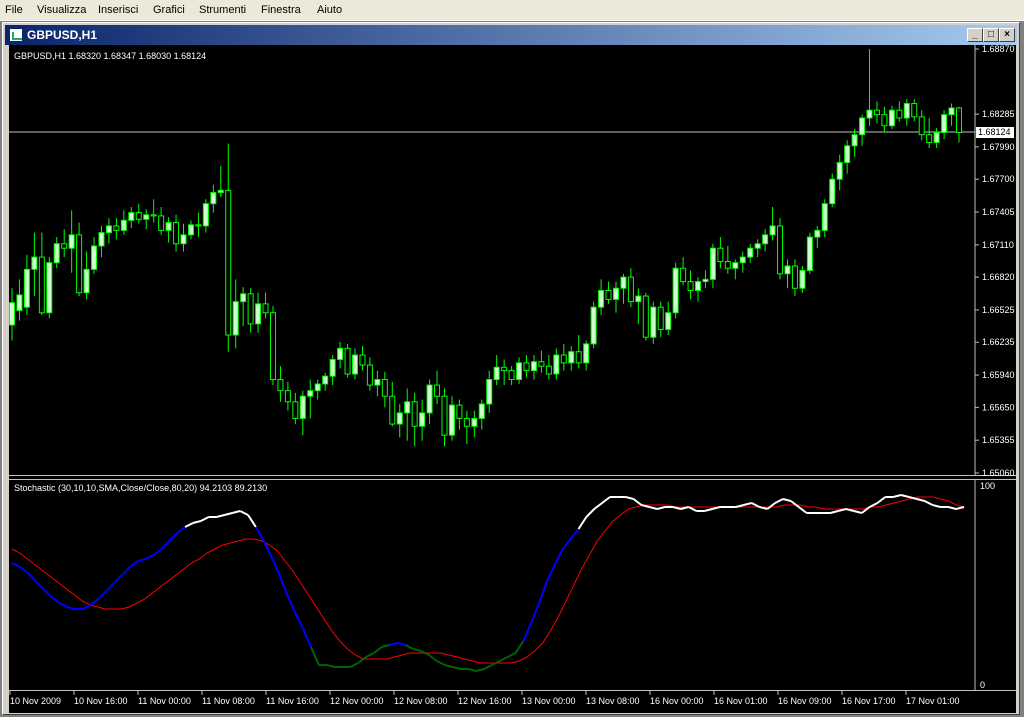  What do you see at coordinates (933, 701) in the screenshot?
I see `time-label: 17 Nov 01:00` at bounding box center [933, 701].